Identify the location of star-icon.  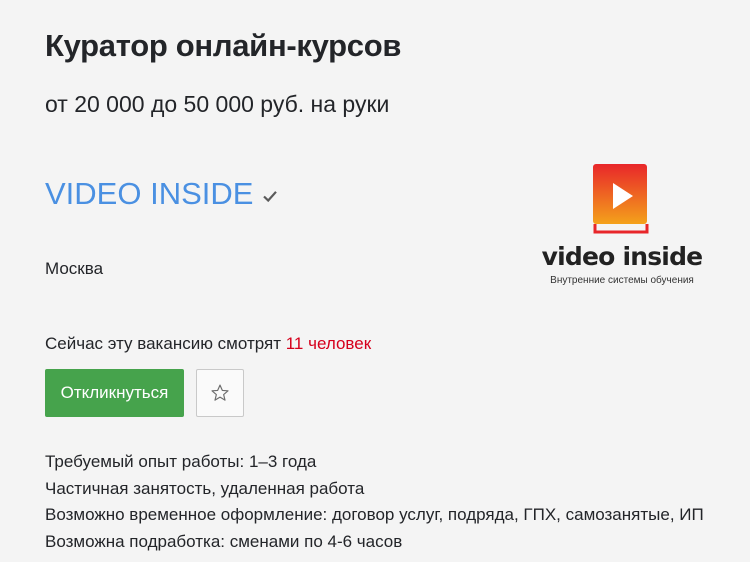
(220, 392).